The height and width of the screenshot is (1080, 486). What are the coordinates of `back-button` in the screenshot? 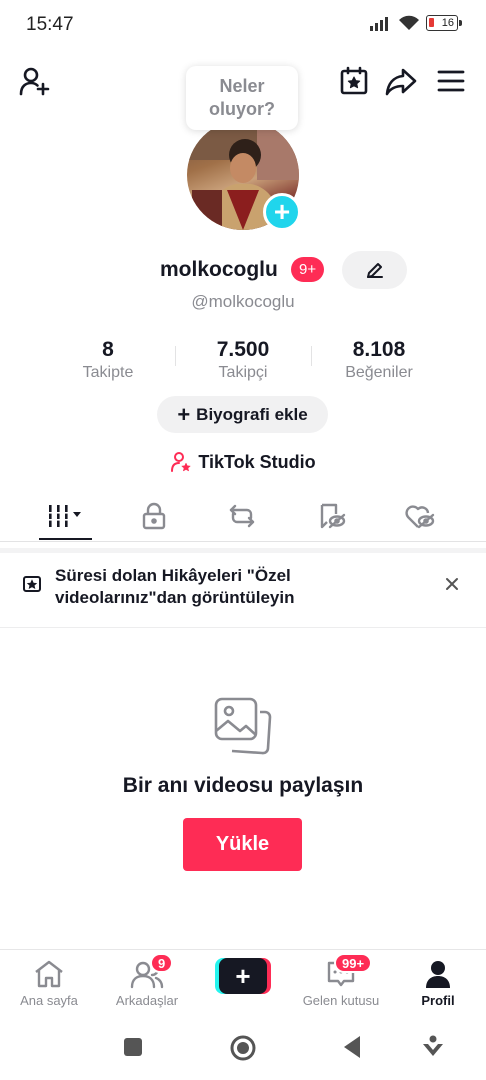 It's located at (352, 1047).